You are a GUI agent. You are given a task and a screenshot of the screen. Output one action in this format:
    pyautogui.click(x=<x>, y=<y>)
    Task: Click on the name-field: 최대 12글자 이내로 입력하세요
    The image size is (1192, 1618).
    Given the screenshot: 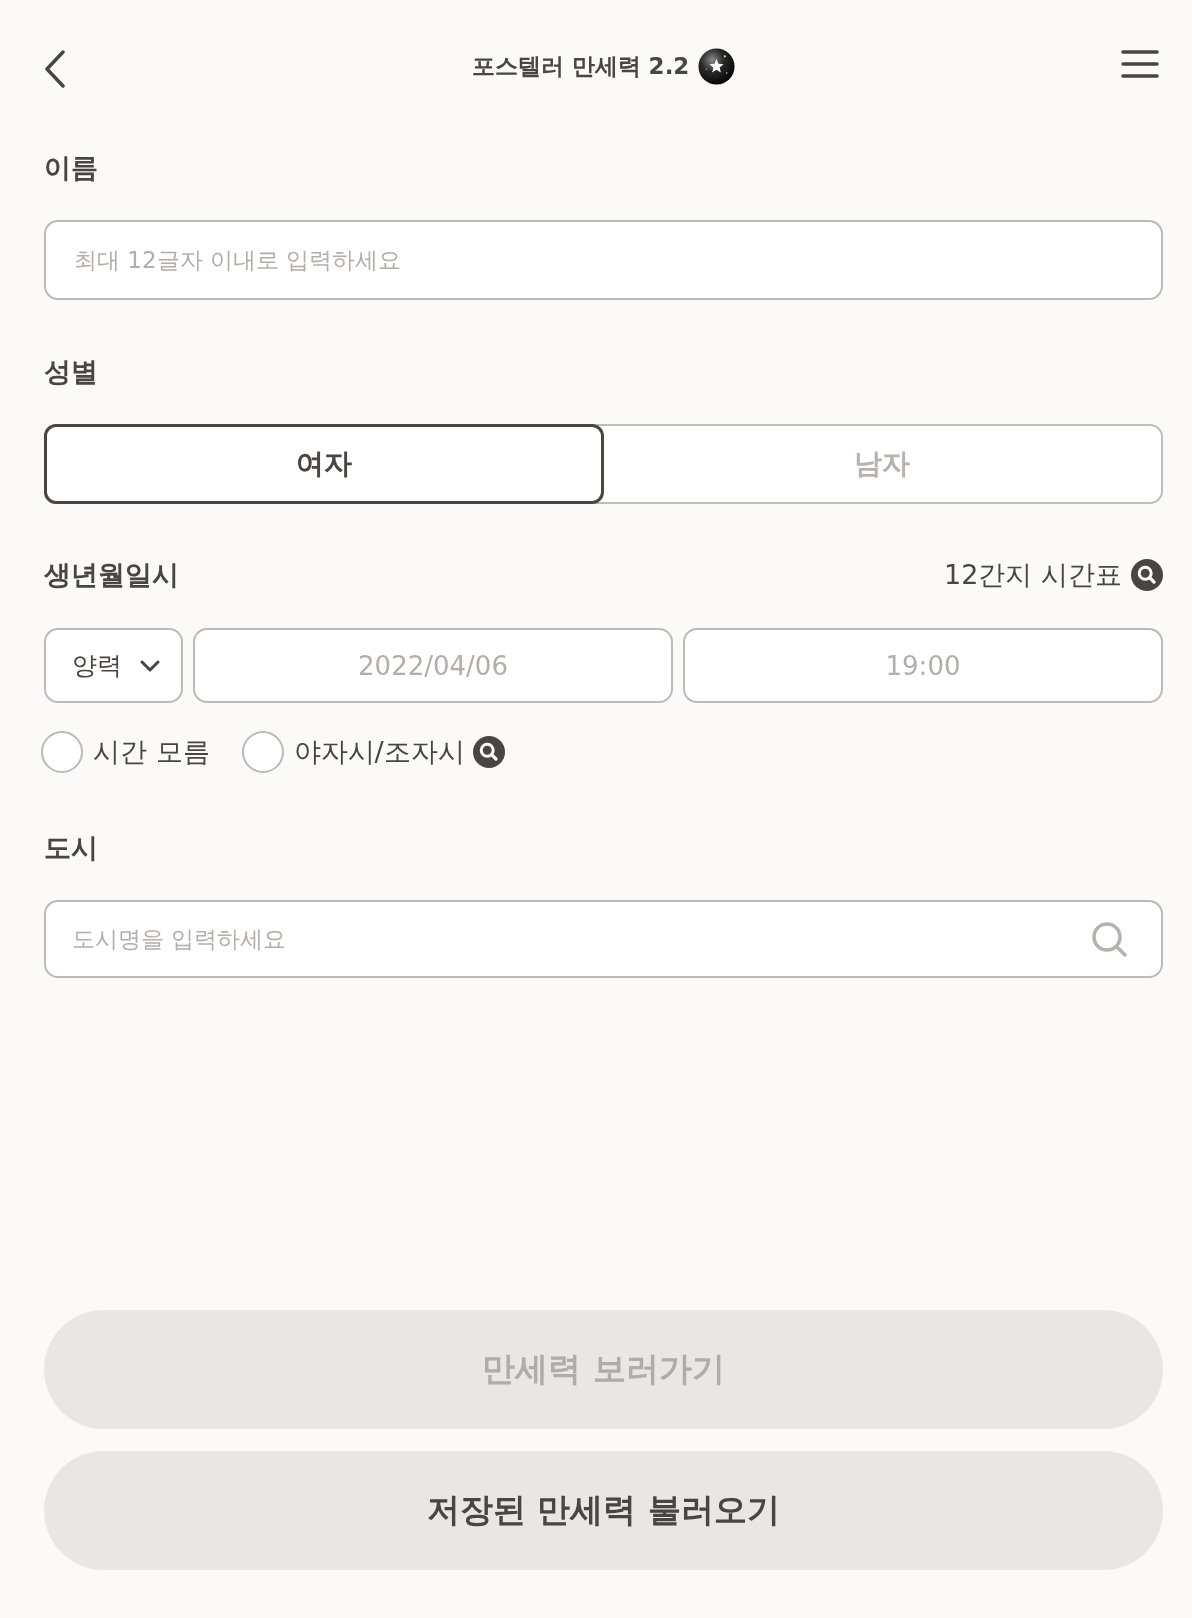 What is the action you would take?
    pyautogui.click(x=603, y=260)
    